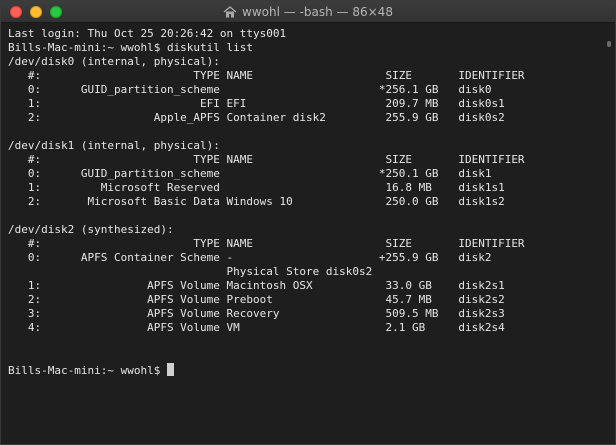  Describe the element at coordinates (114, 145) in the screenshot. I see `terminal-line: /dev/disk1 (internal, physical):` at that location.